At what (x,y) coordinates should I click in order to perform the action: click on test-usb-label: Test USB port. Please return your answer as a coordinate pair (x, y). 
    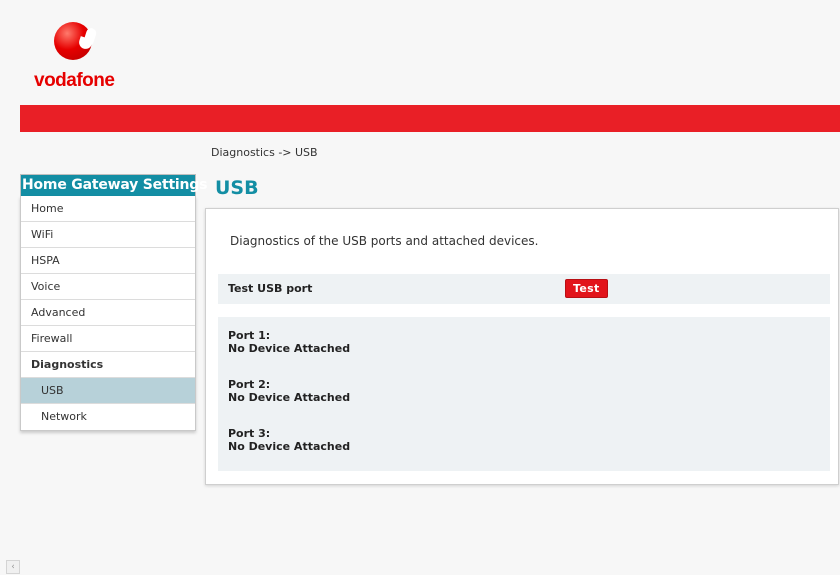
    Looking at the image, I should click on (270, 288).